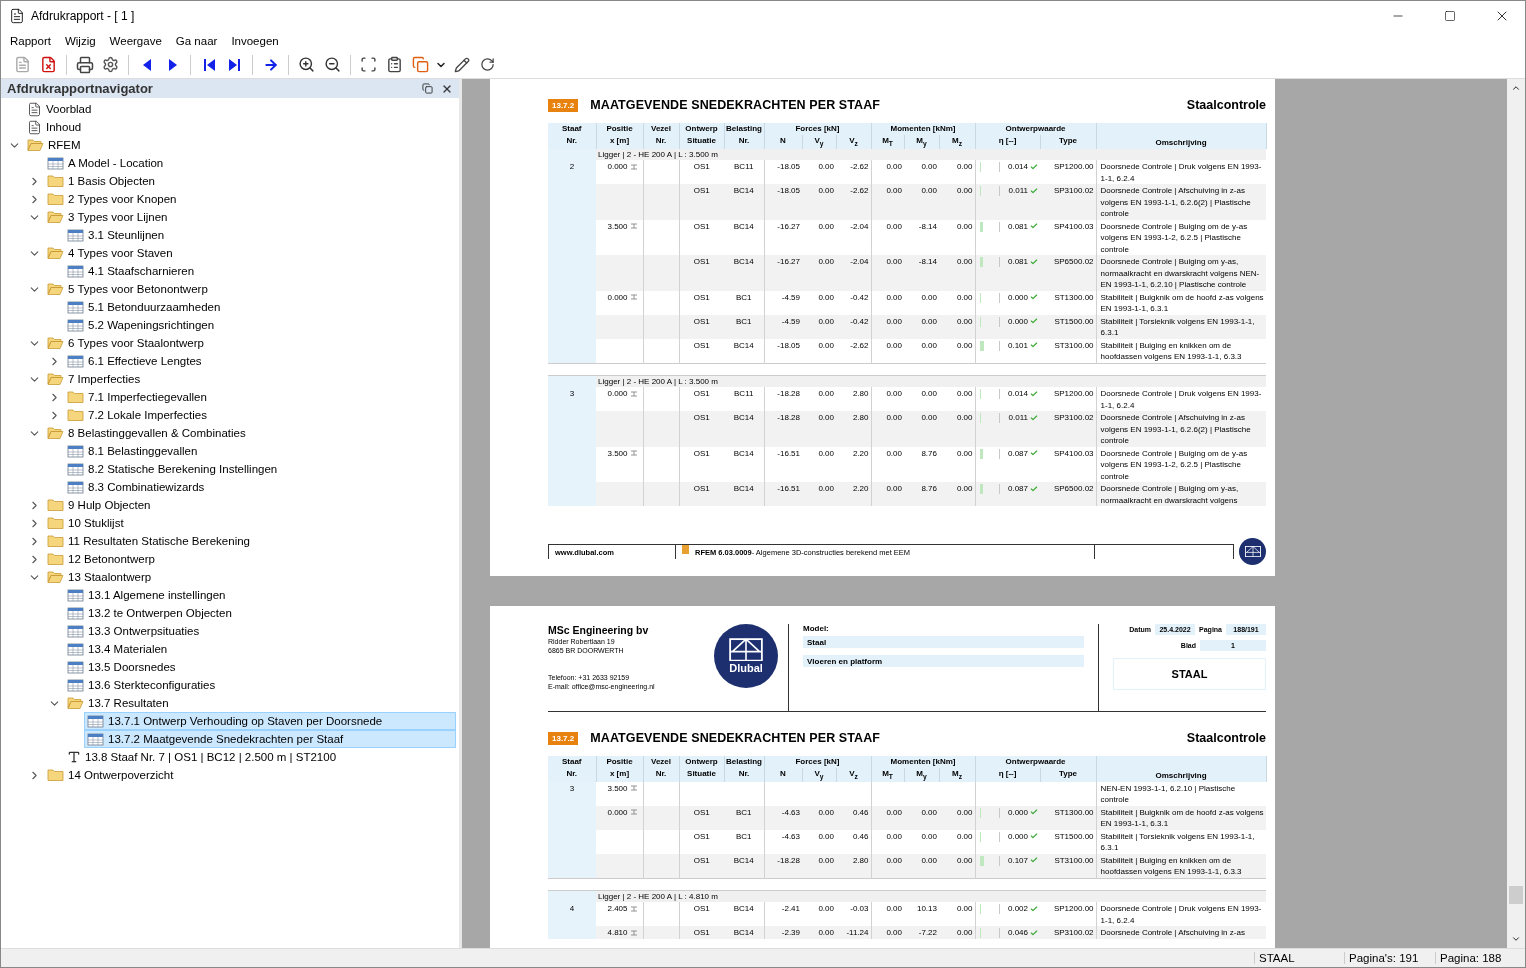 The image size is (1526, 968). What do you see at coordinates (255, 41) in the screenshot?
I see `menu-item: Invoegen` at bounding box center [255, 41].